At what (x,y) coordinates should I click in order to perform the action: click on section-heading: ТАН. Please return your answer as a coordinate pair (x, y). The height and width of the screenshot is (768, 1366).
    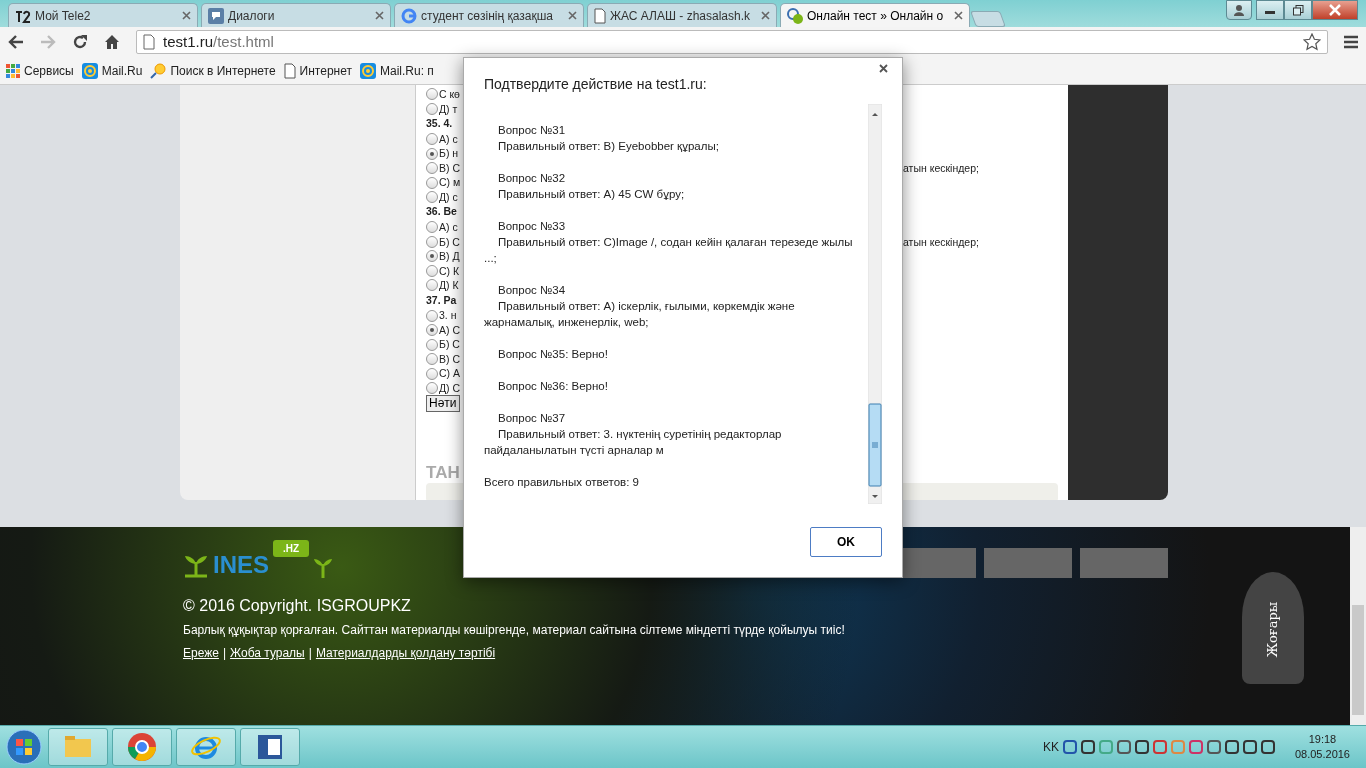
    Looking at the image, I should click on (443, 473).